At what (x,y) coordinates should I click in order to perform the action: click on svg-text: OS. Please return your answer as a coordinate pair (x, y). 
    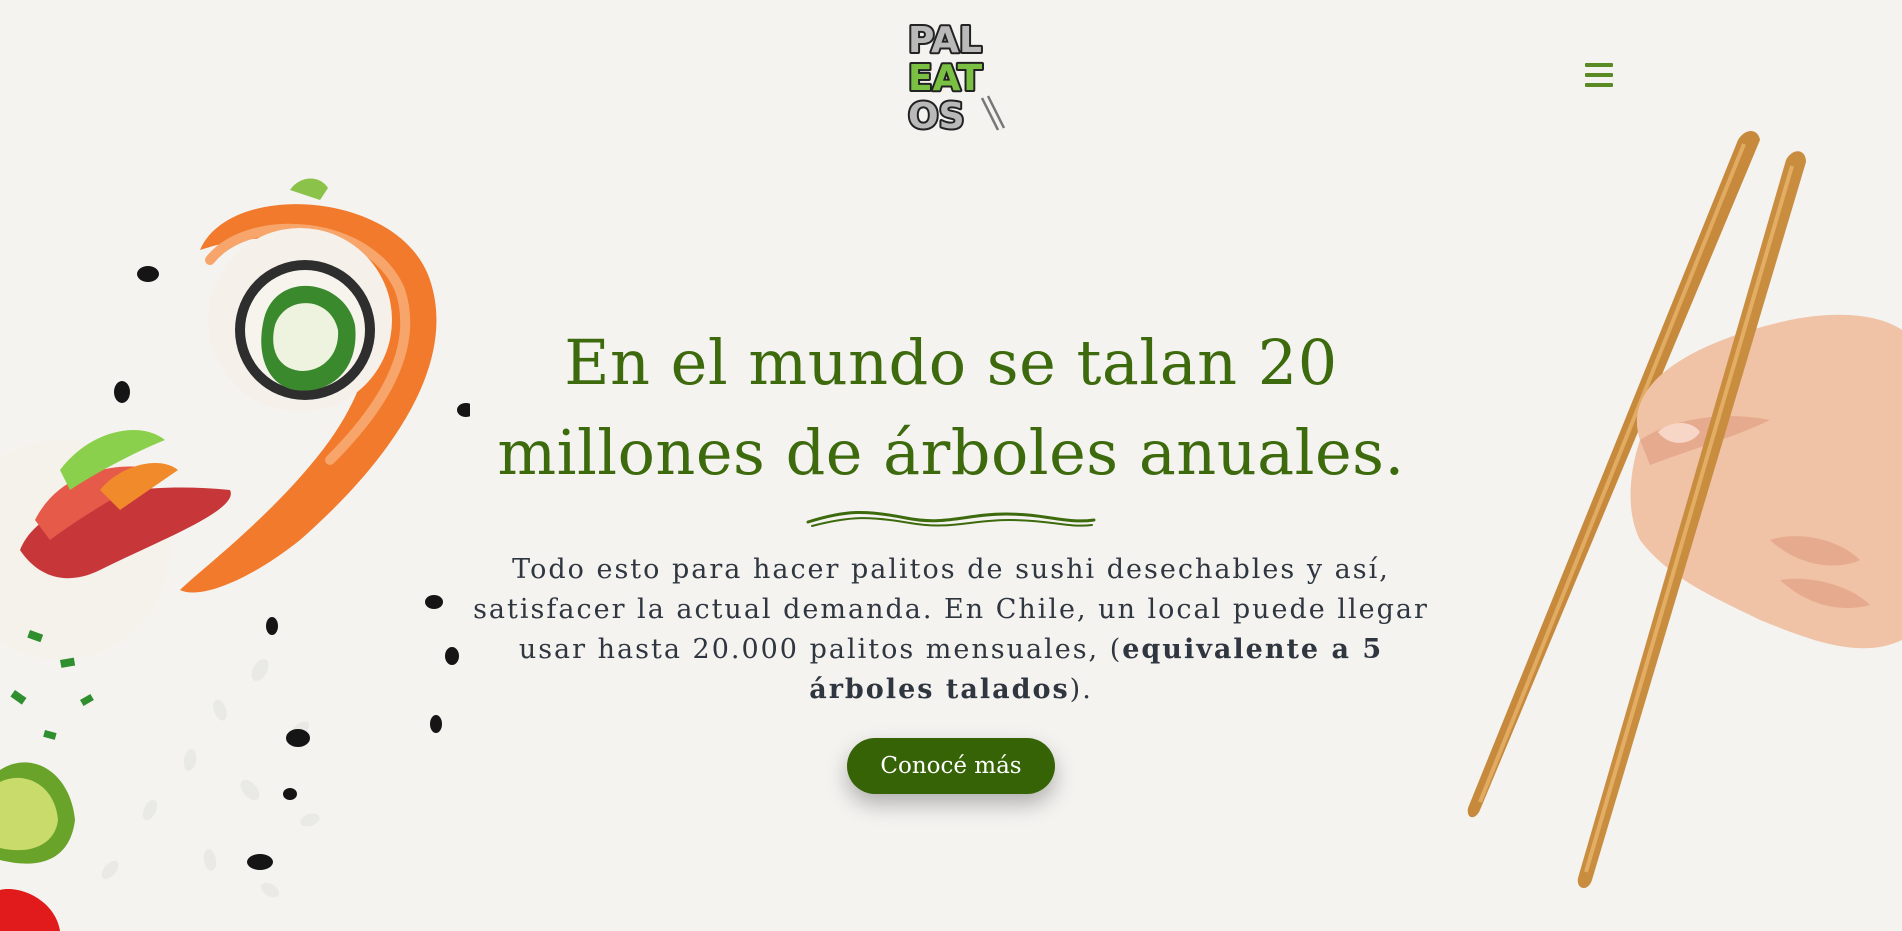
    Looking at the image, I should click on (936, 115).